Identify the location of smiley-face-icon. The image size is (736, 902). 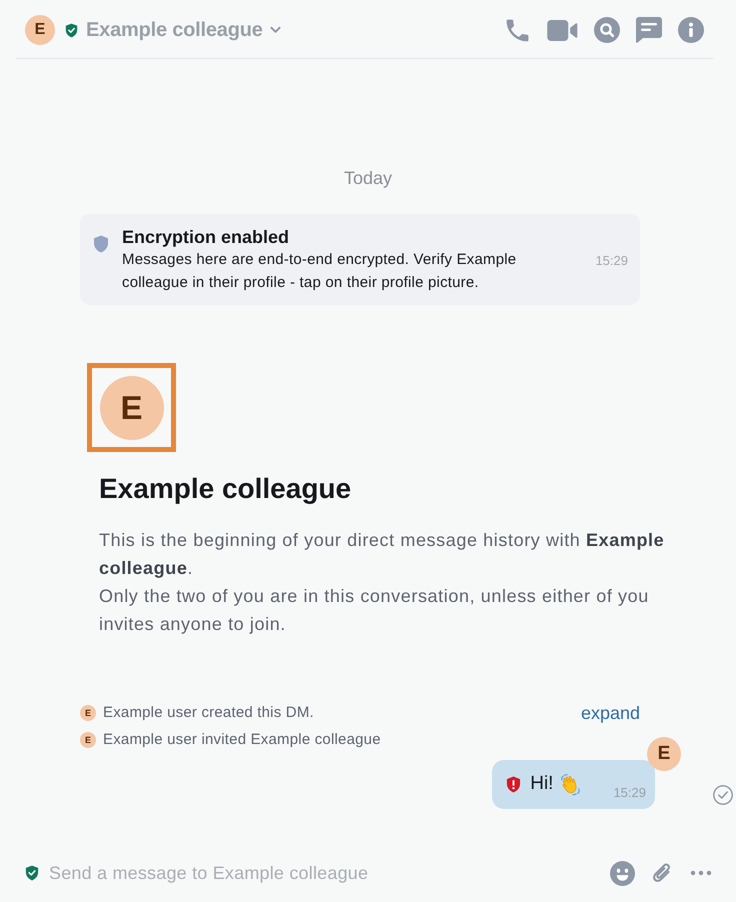
(622, 873).